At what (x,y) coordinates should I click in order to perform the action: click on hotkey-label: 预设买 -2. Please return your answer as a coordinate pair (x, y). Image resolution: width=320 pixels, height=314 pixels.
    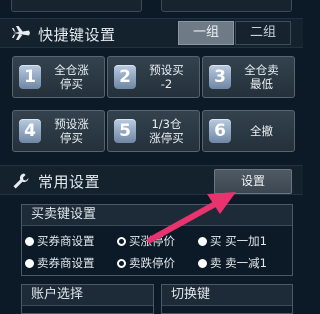
    Looking at the image, I should click on (166, 77).